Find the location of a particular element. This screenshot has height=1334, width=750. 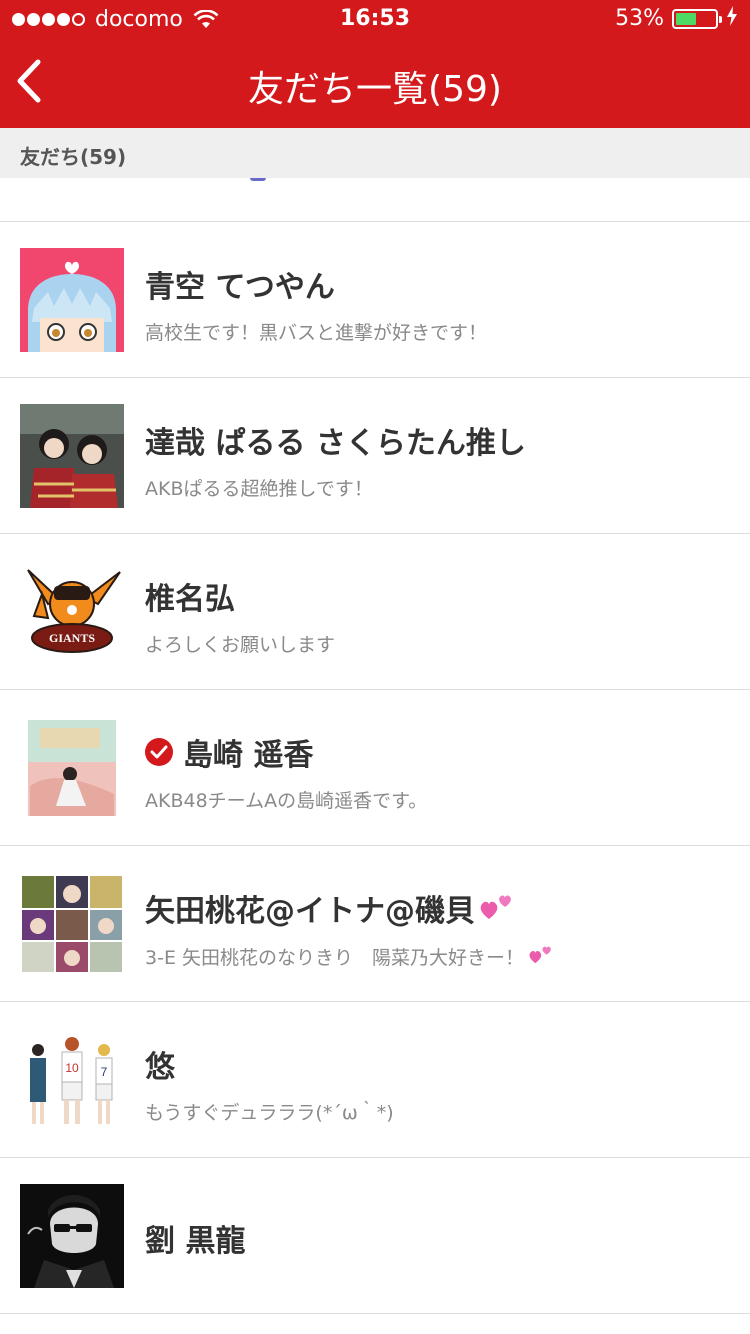

friend-status-message: よろしくお願いします is located at coordinates (240, 643).